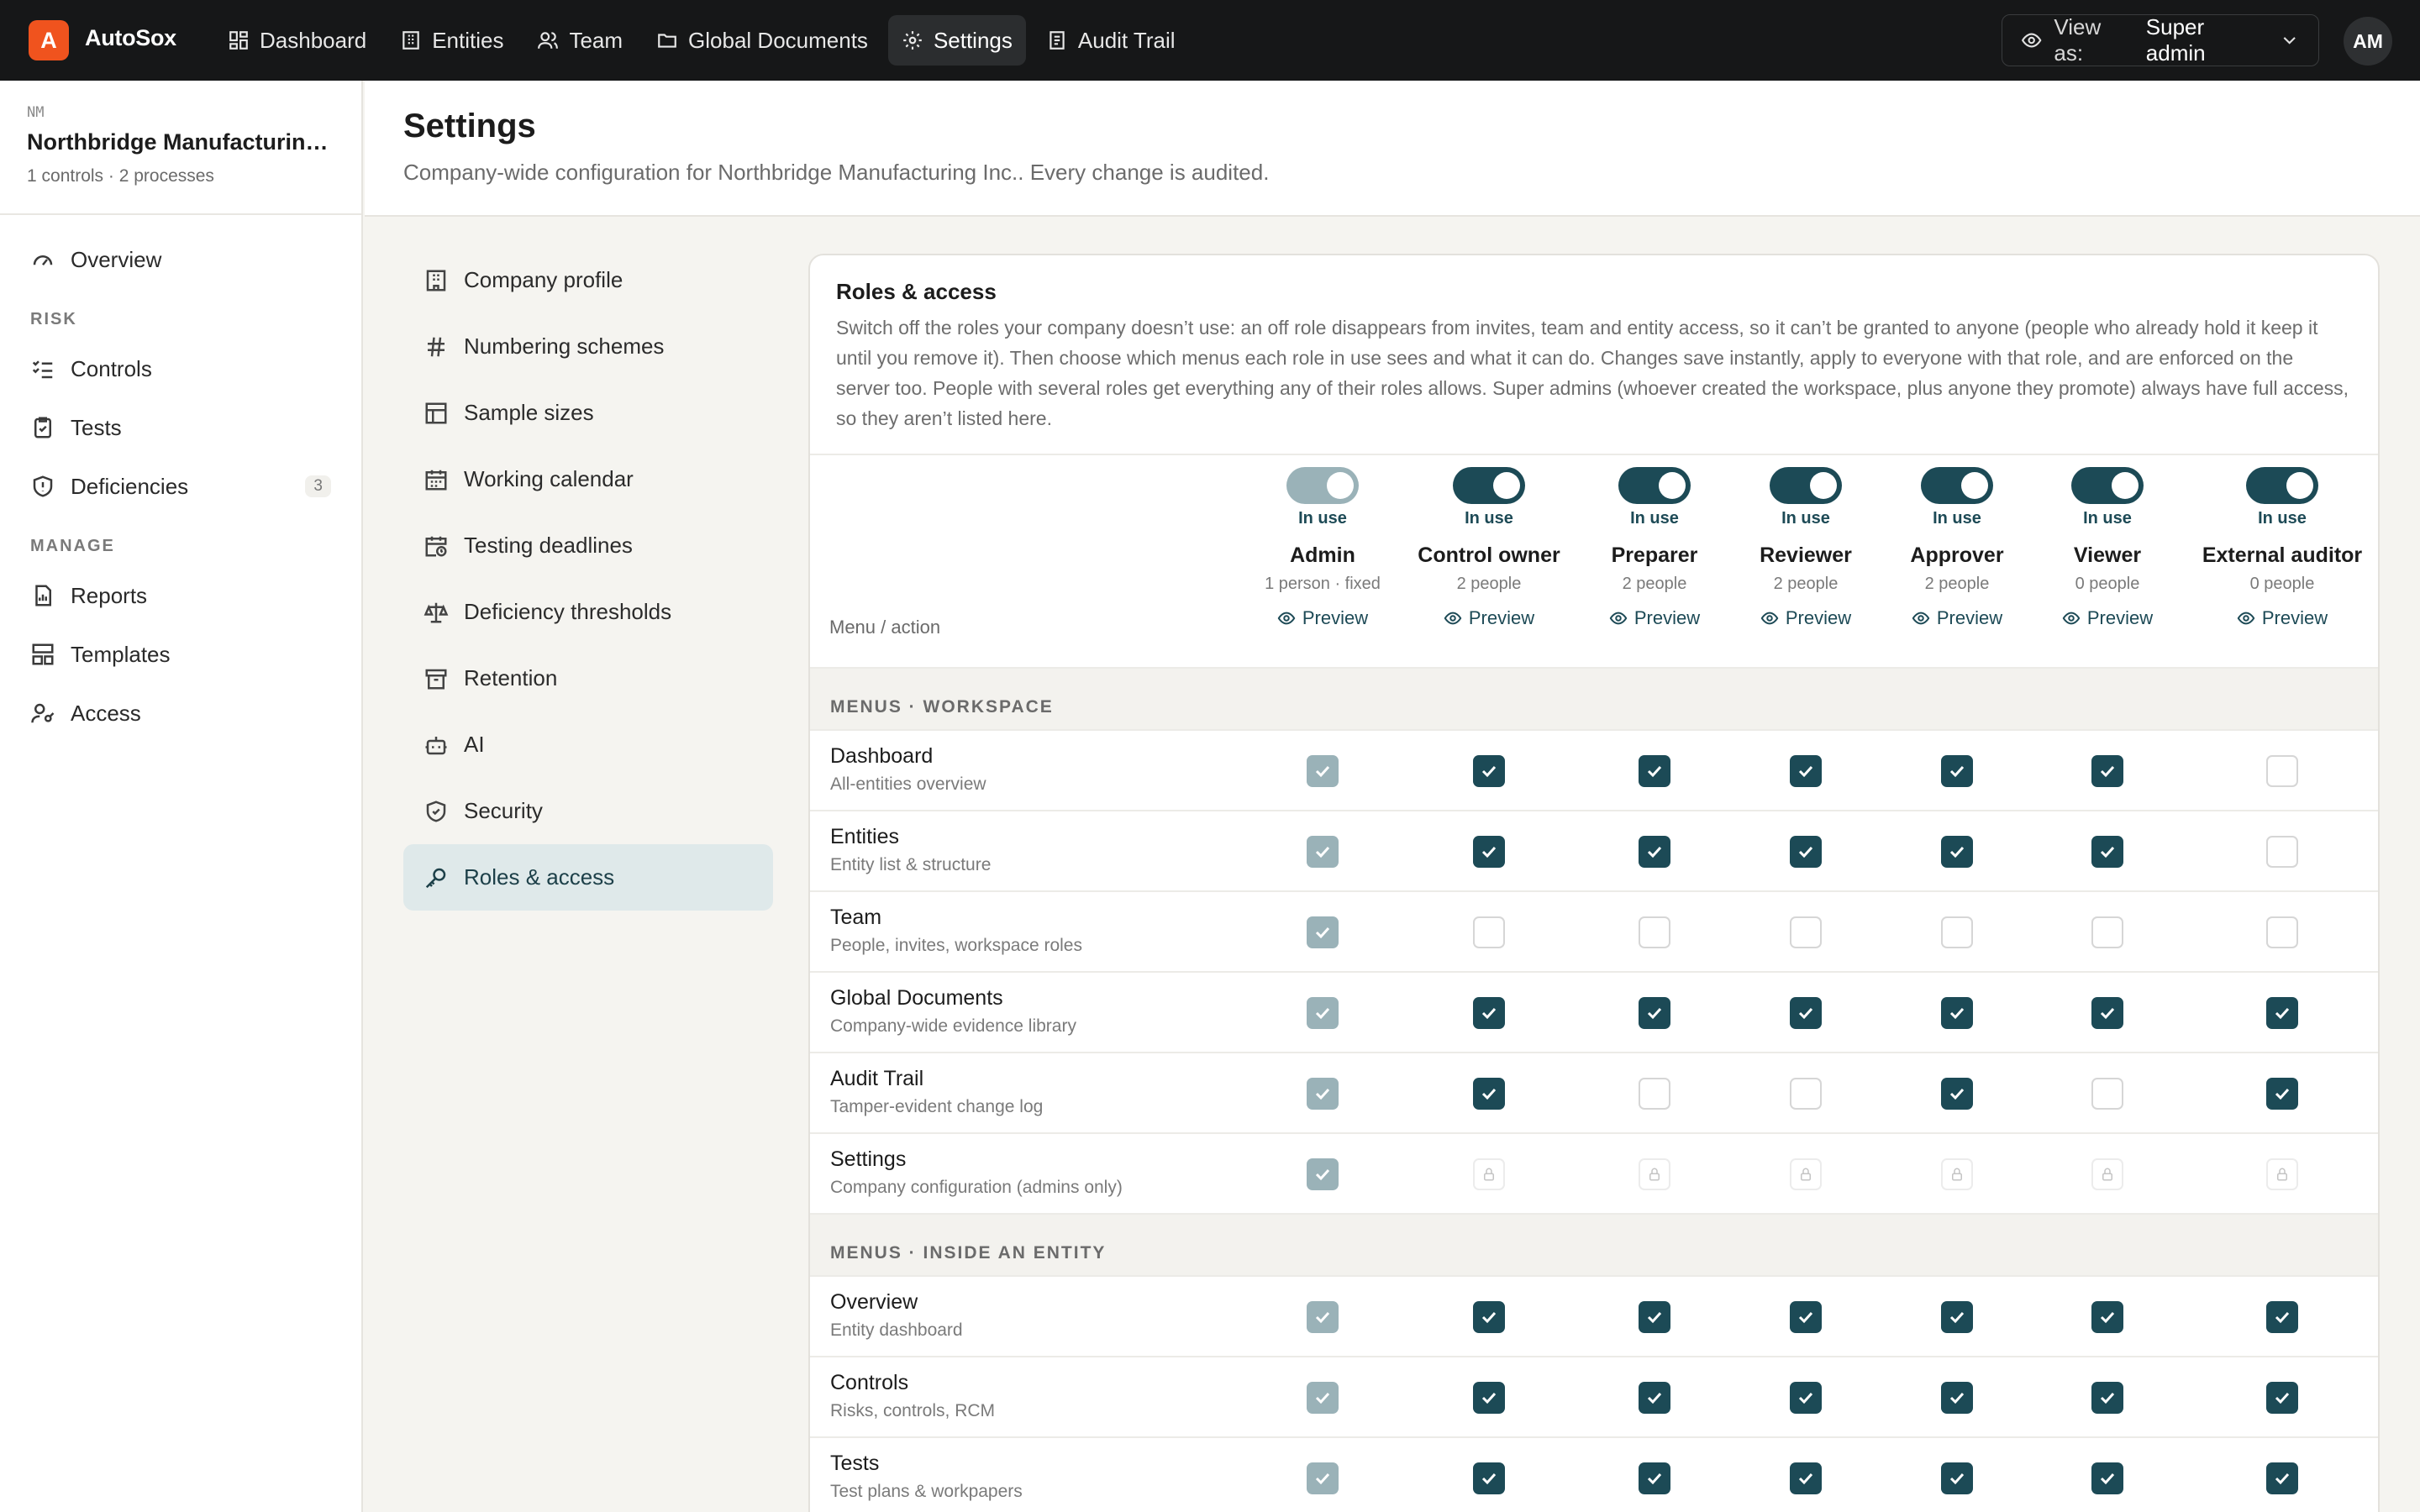  Describe the element at coordinates (870, 1382) in the screenshot. I see `permission-name: Controls` at that location.